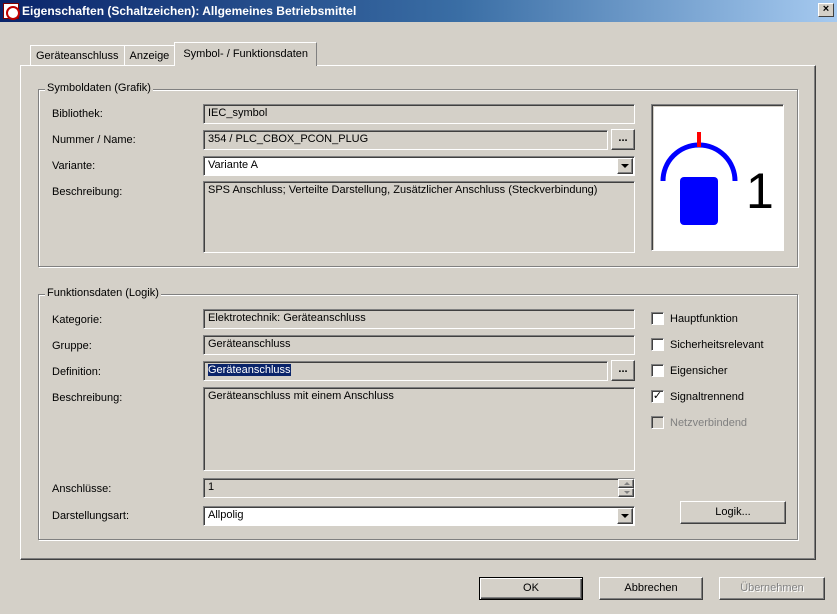  I want to click on checkbox-signaltrennend: ✓ Signaltrennend, so click(697, 396).